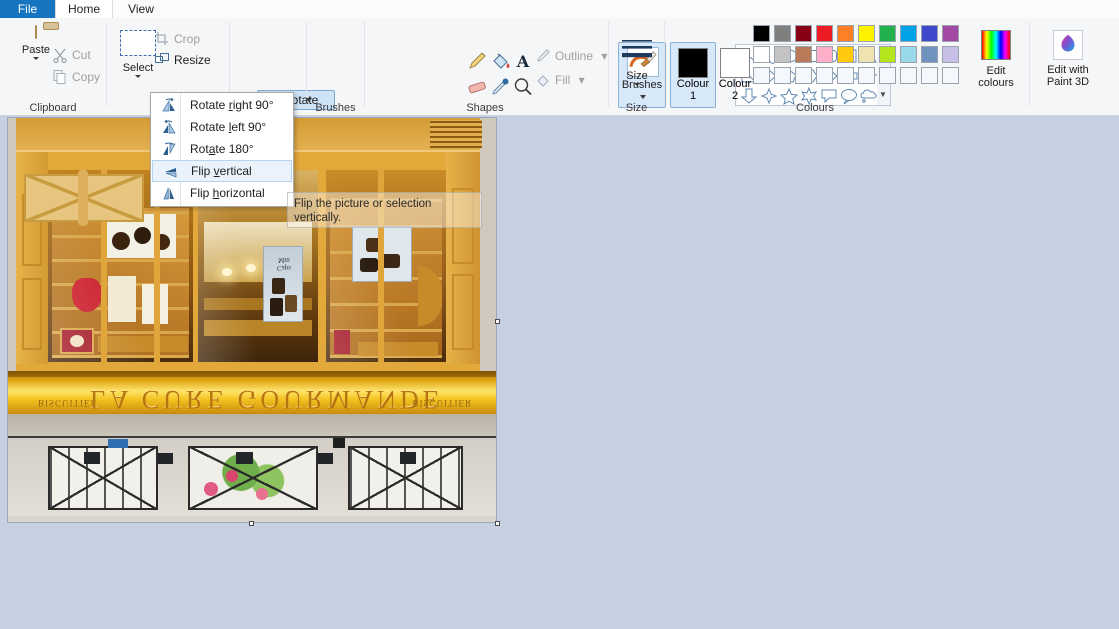 The width and height of the screenshot is (1119, 629). I want to click on menu-label-post: ight 90°, so click(253, 105).